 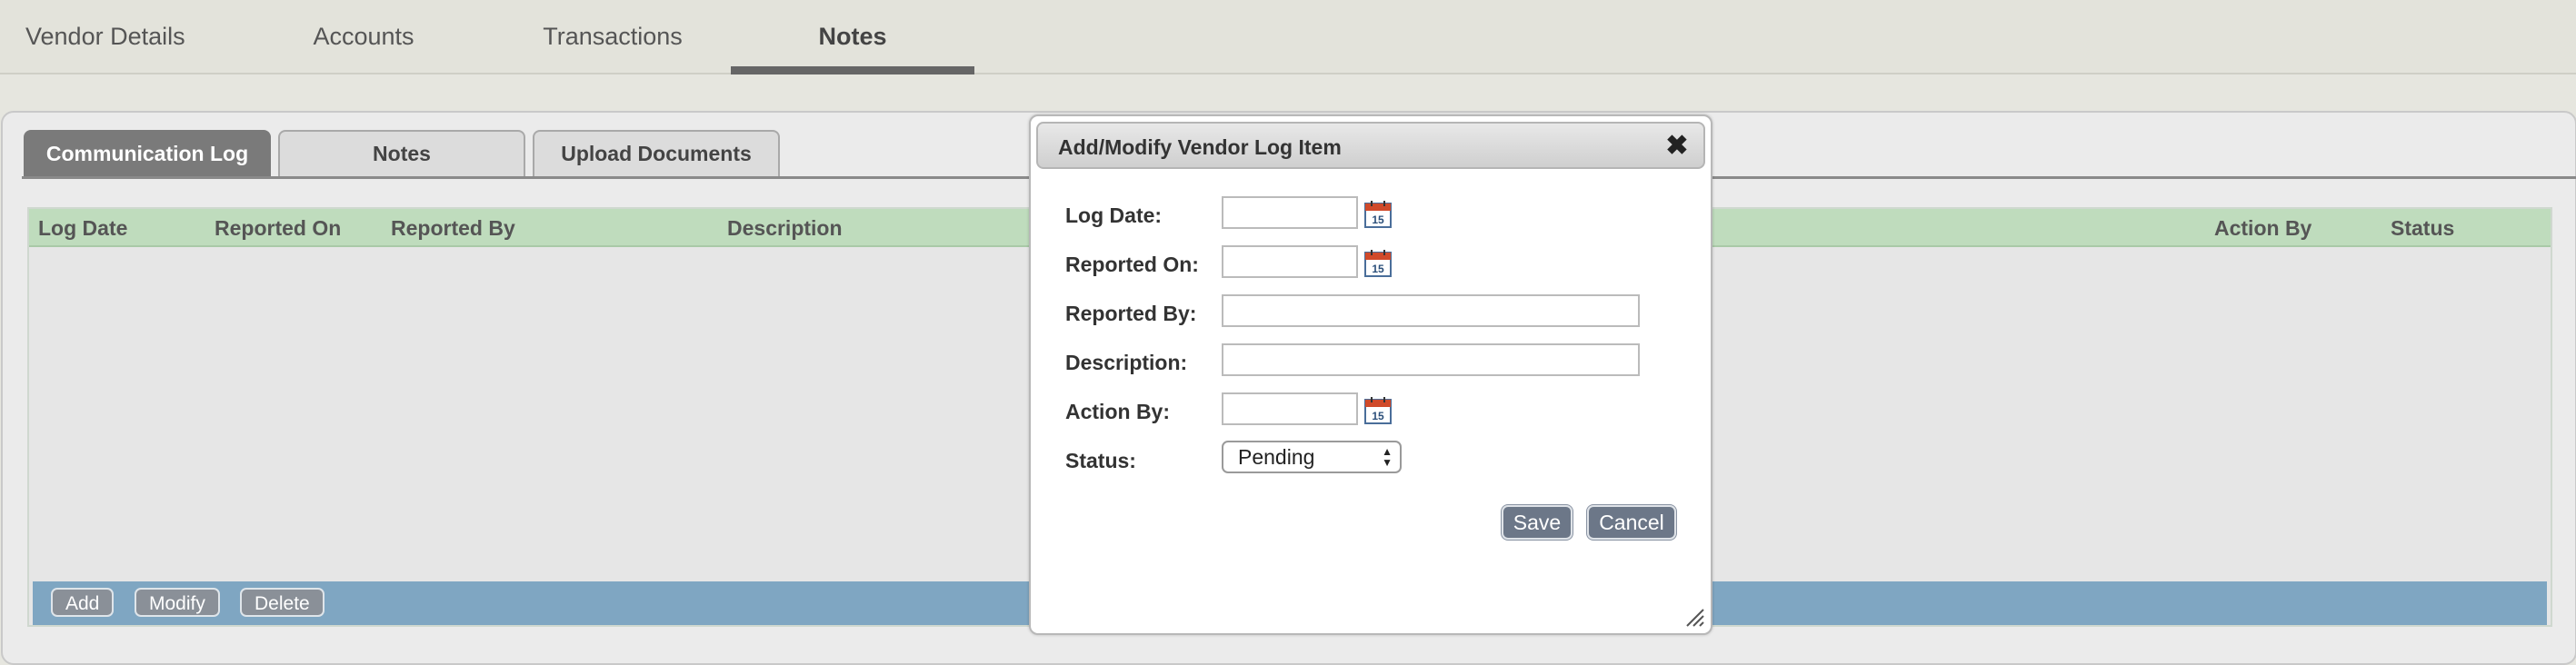 I want to click on tab-transactions-label: Transactions, so click(x=613, y=36).